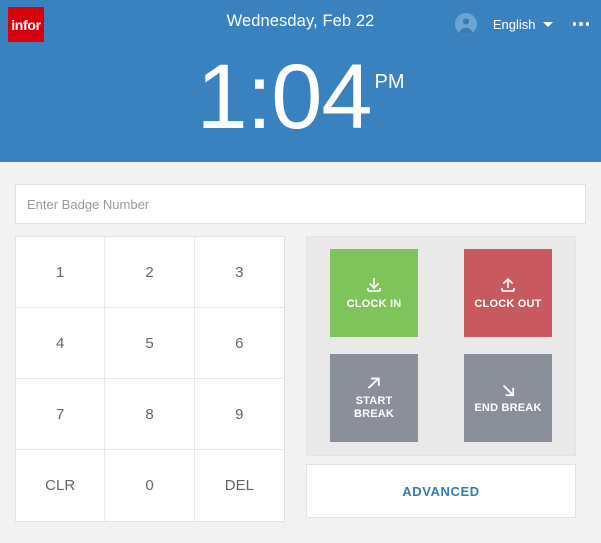 The image size is (601, 543). What do you see at coordinates (374, 385) in the screenshot?
I see `arrow-up-right-icon` at bounding box center [374, 385].